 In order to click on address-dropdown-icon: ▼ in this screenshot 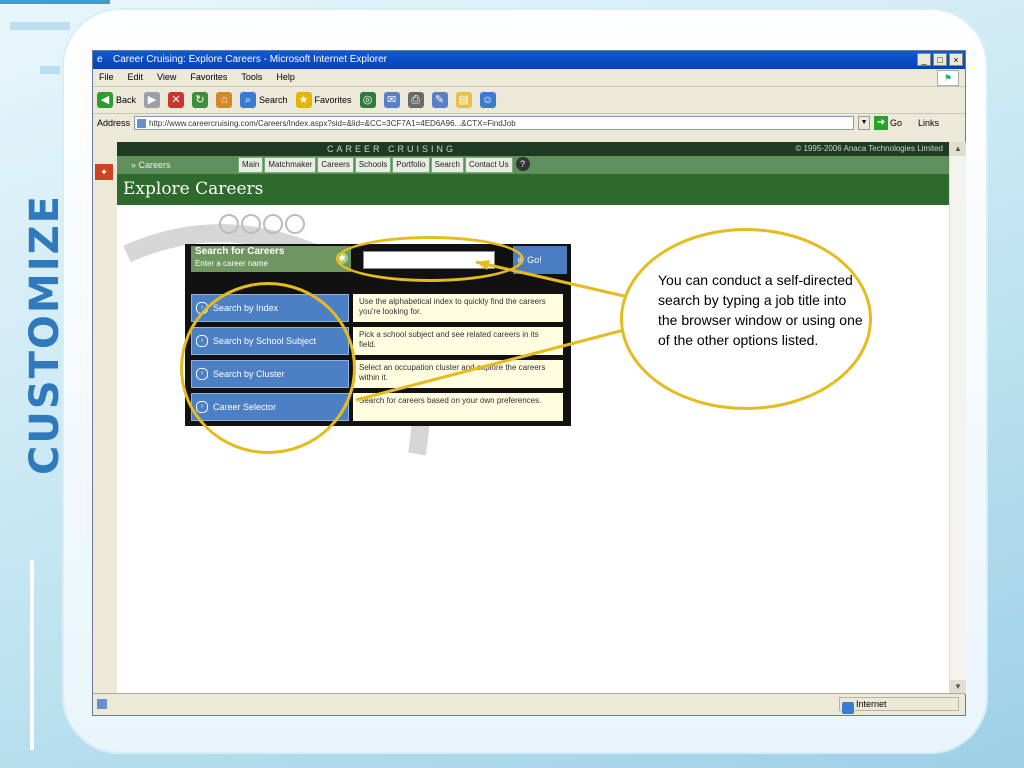, I will do `click(864, 123)`.